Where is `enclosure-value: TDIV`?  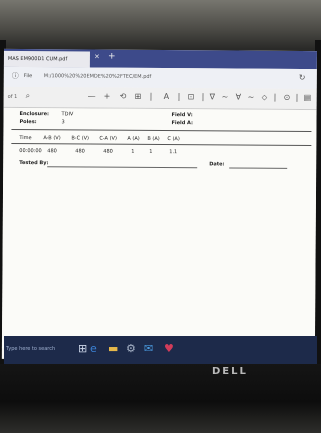 enclosure-value: TDIV is located at coordinates (67, 114).